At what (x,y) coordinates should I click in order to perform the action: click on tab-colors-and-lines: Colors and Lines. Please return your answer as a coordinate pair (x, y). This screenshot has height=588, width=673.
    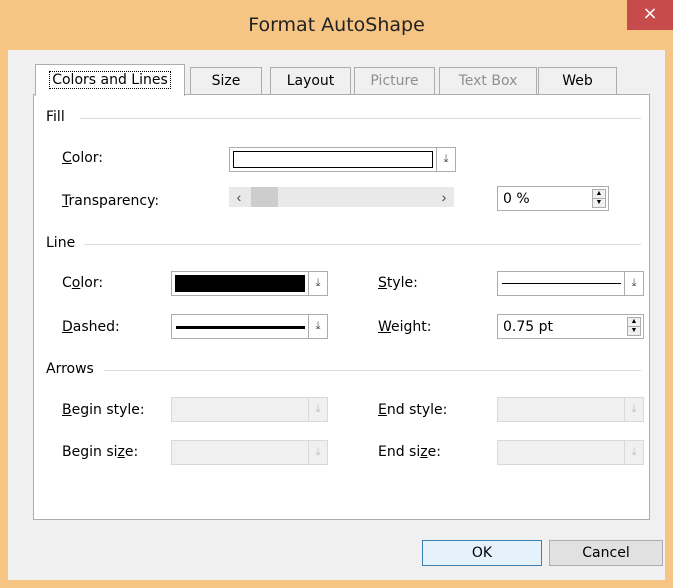
    Looking at the image, I should click on (110, 80).